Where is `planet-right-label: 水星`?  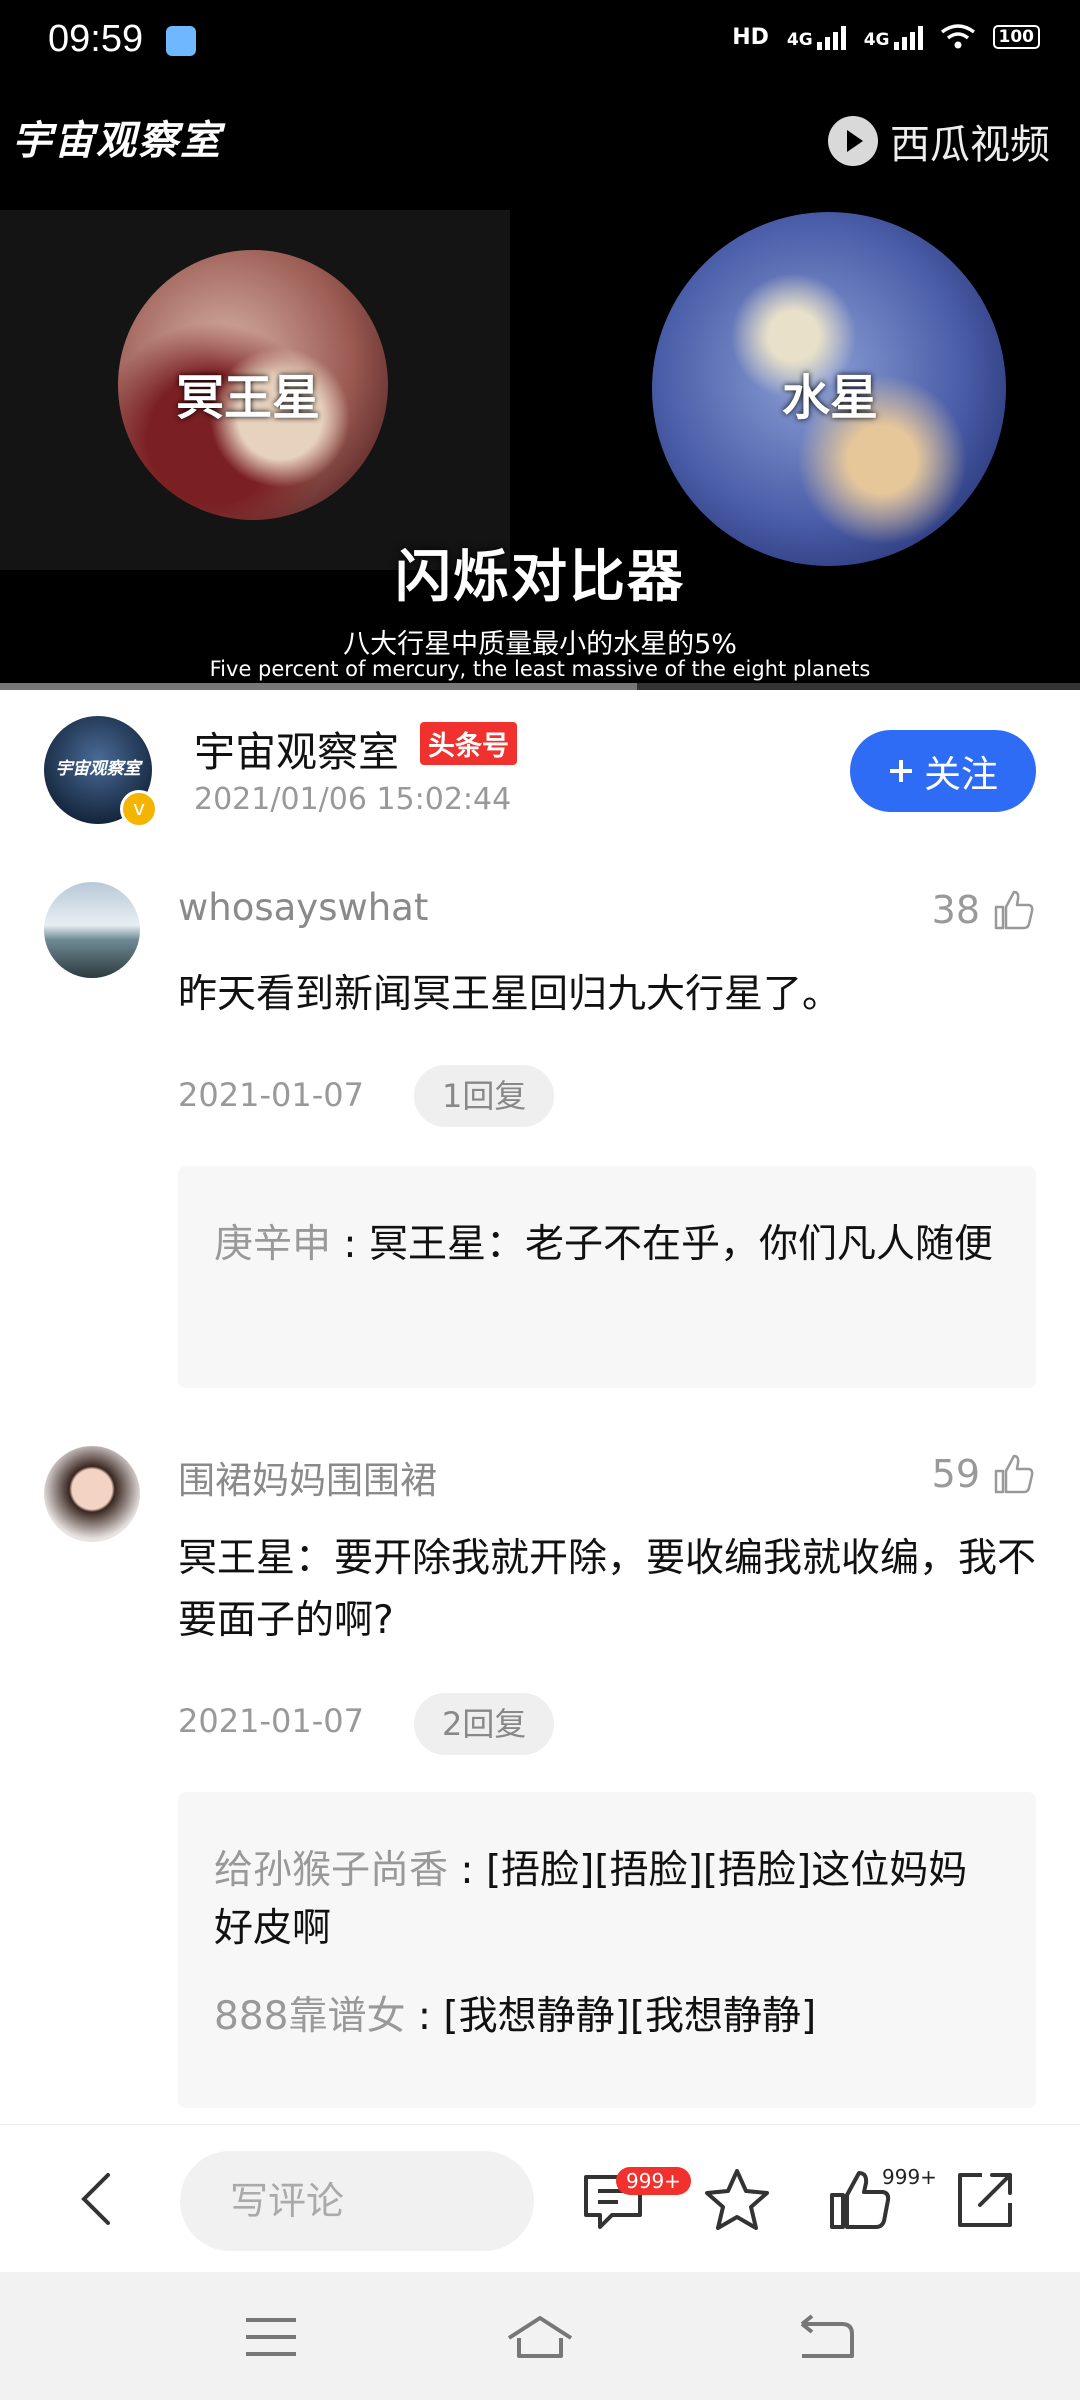
planet-right-label: 水星 is located at coordinates (830, 398).